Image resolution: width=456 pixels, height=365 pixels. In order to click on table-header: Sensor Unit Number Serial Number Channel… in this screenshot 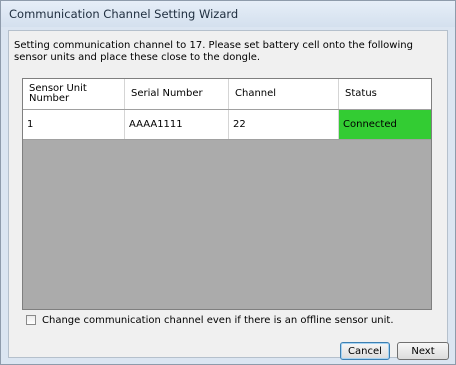, I will do `click(227, 94)`.